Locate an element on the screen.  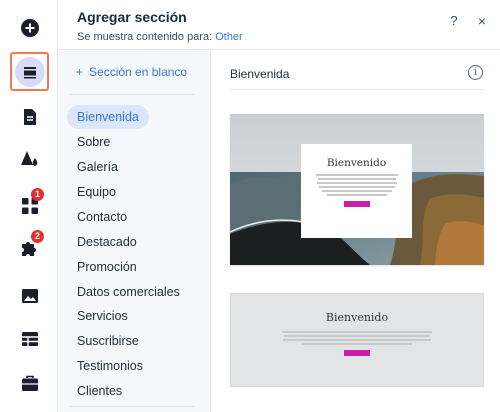
preview-title: Bienvenida is located at coordinates (260, 74).